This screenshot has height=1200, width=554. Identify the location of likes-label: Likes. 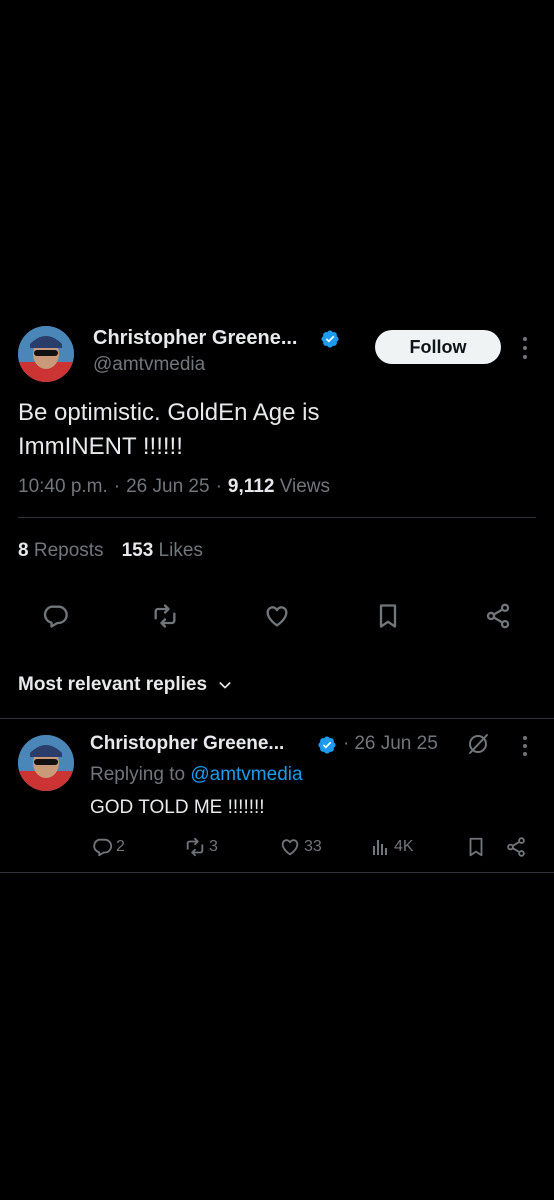
(180, 550).